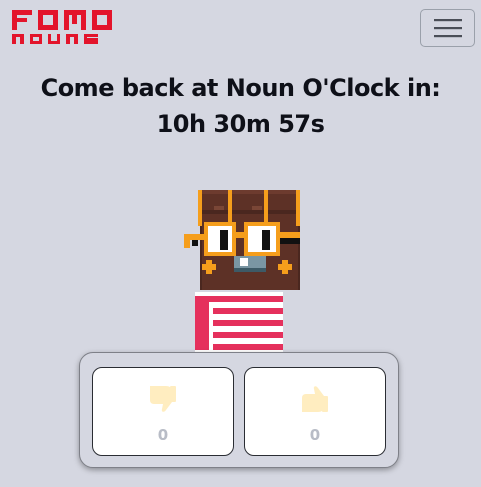 The height and width of the screenshot is (487, 481). I want to click on dislike-count: 0, so click(163, 435).